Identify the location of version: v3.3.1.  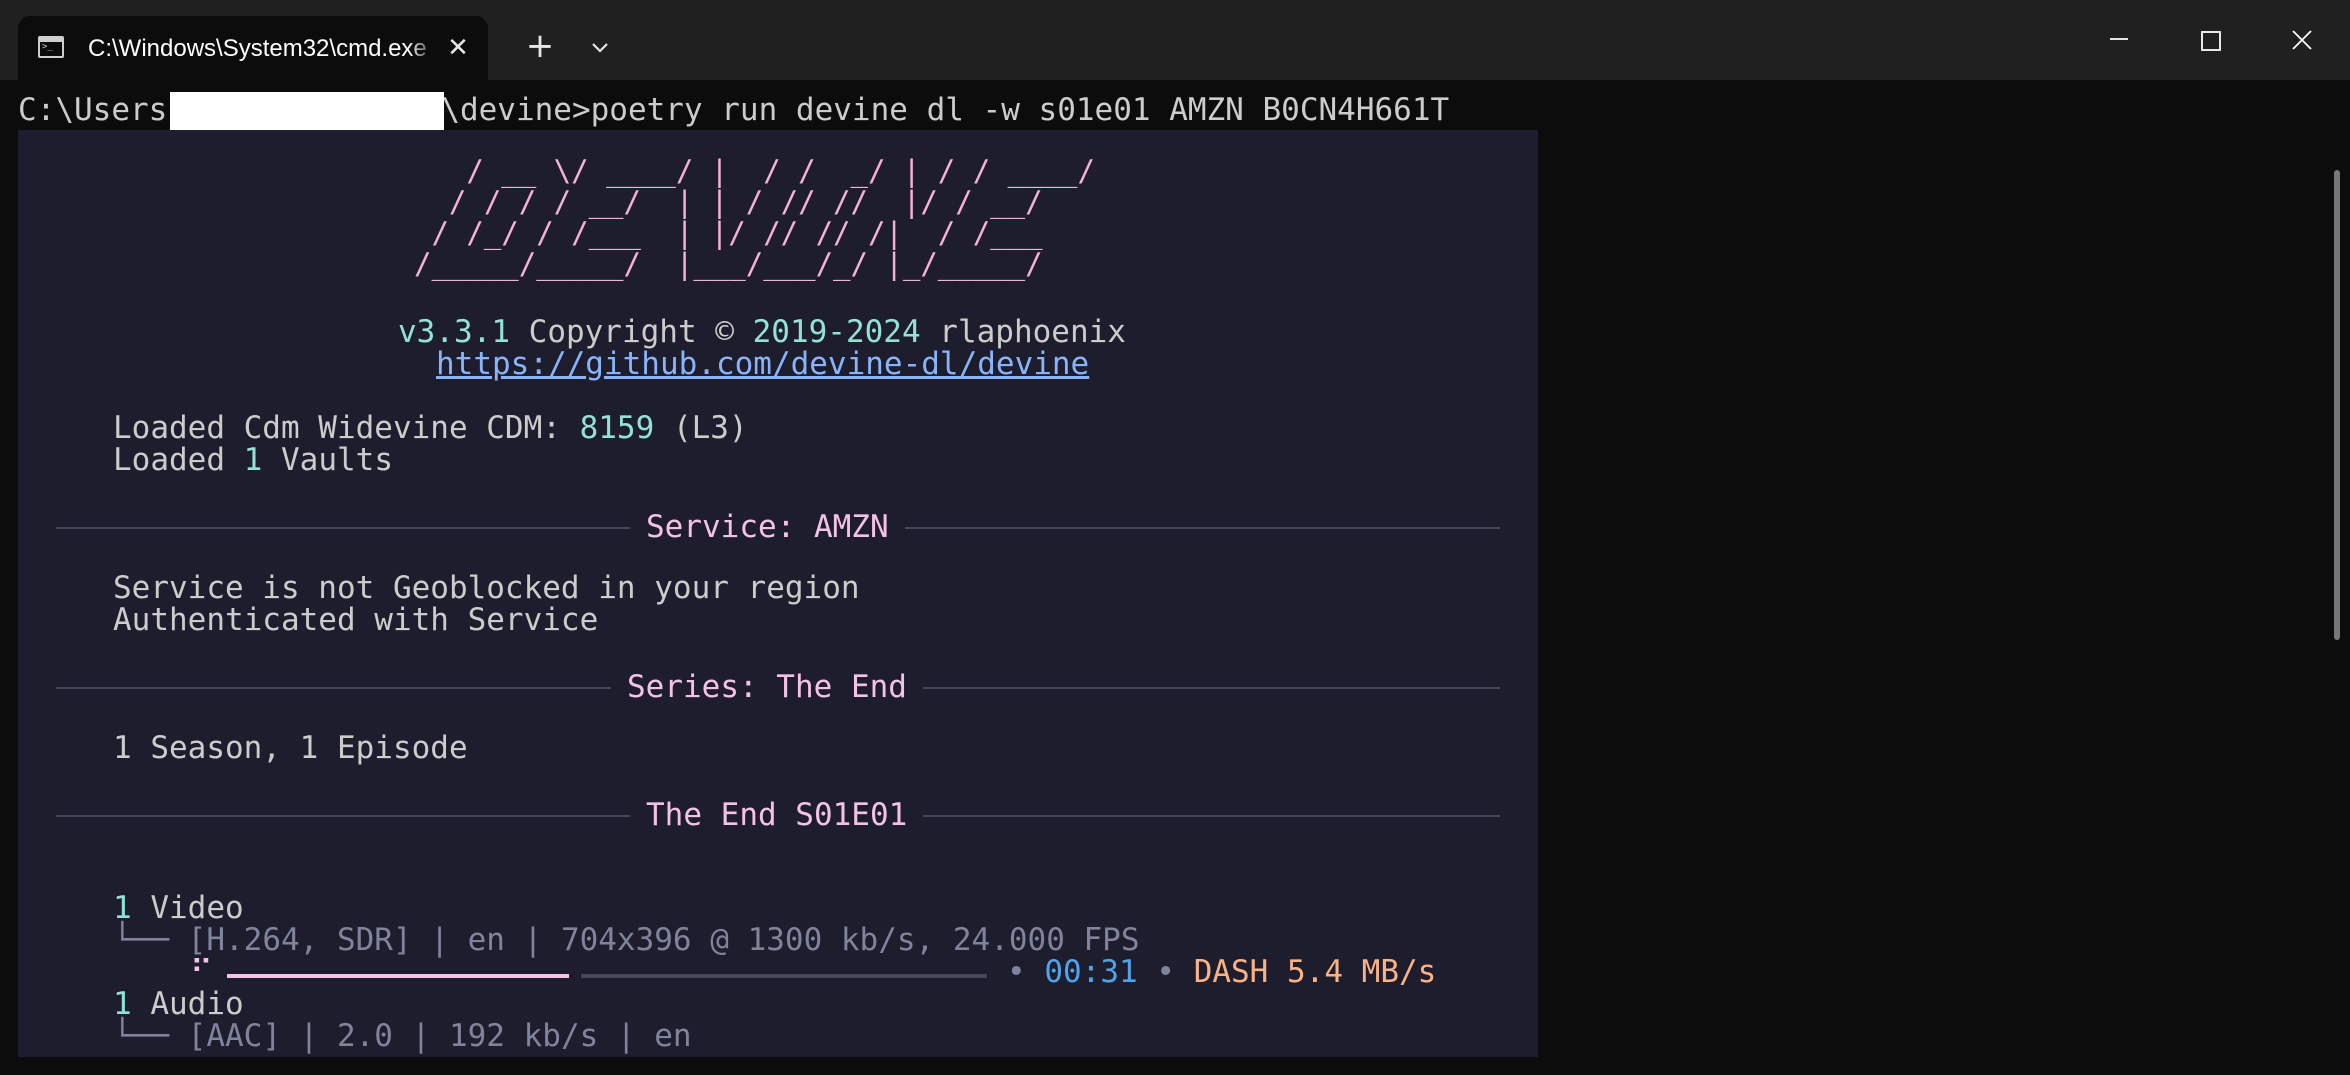
(454, 332).